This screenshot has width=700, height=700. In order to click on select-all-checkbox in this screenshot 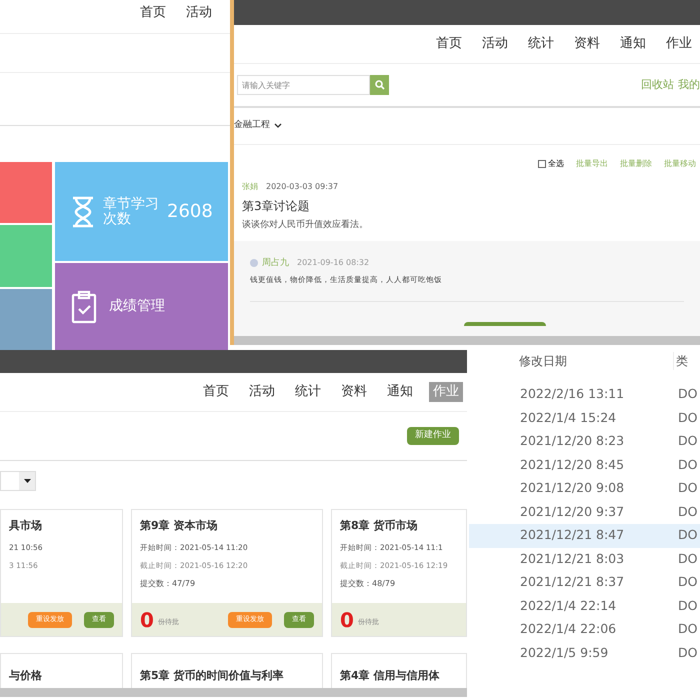, I will do `click(542, 164)`.